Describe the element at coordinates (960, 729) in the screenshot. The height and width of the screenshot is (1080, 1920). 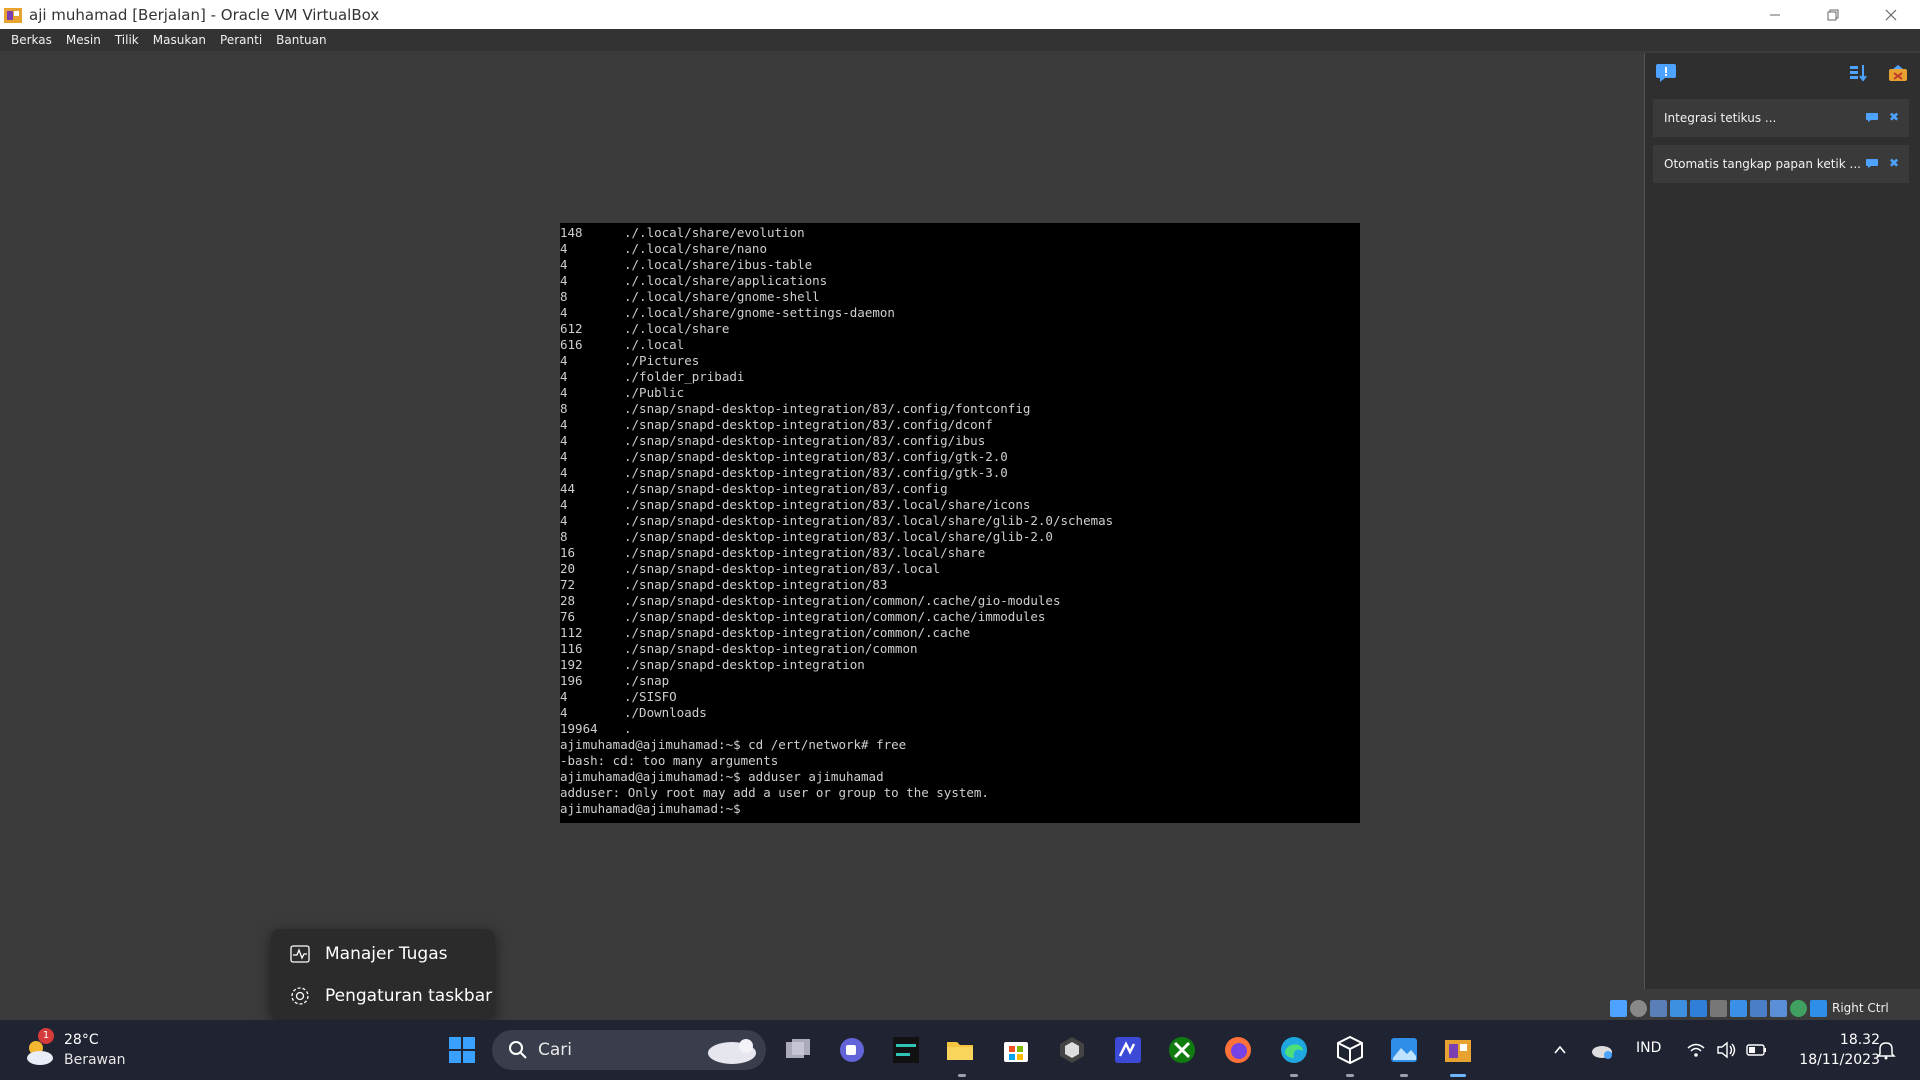
I see `terminal-du-line: 19964.` at that location.